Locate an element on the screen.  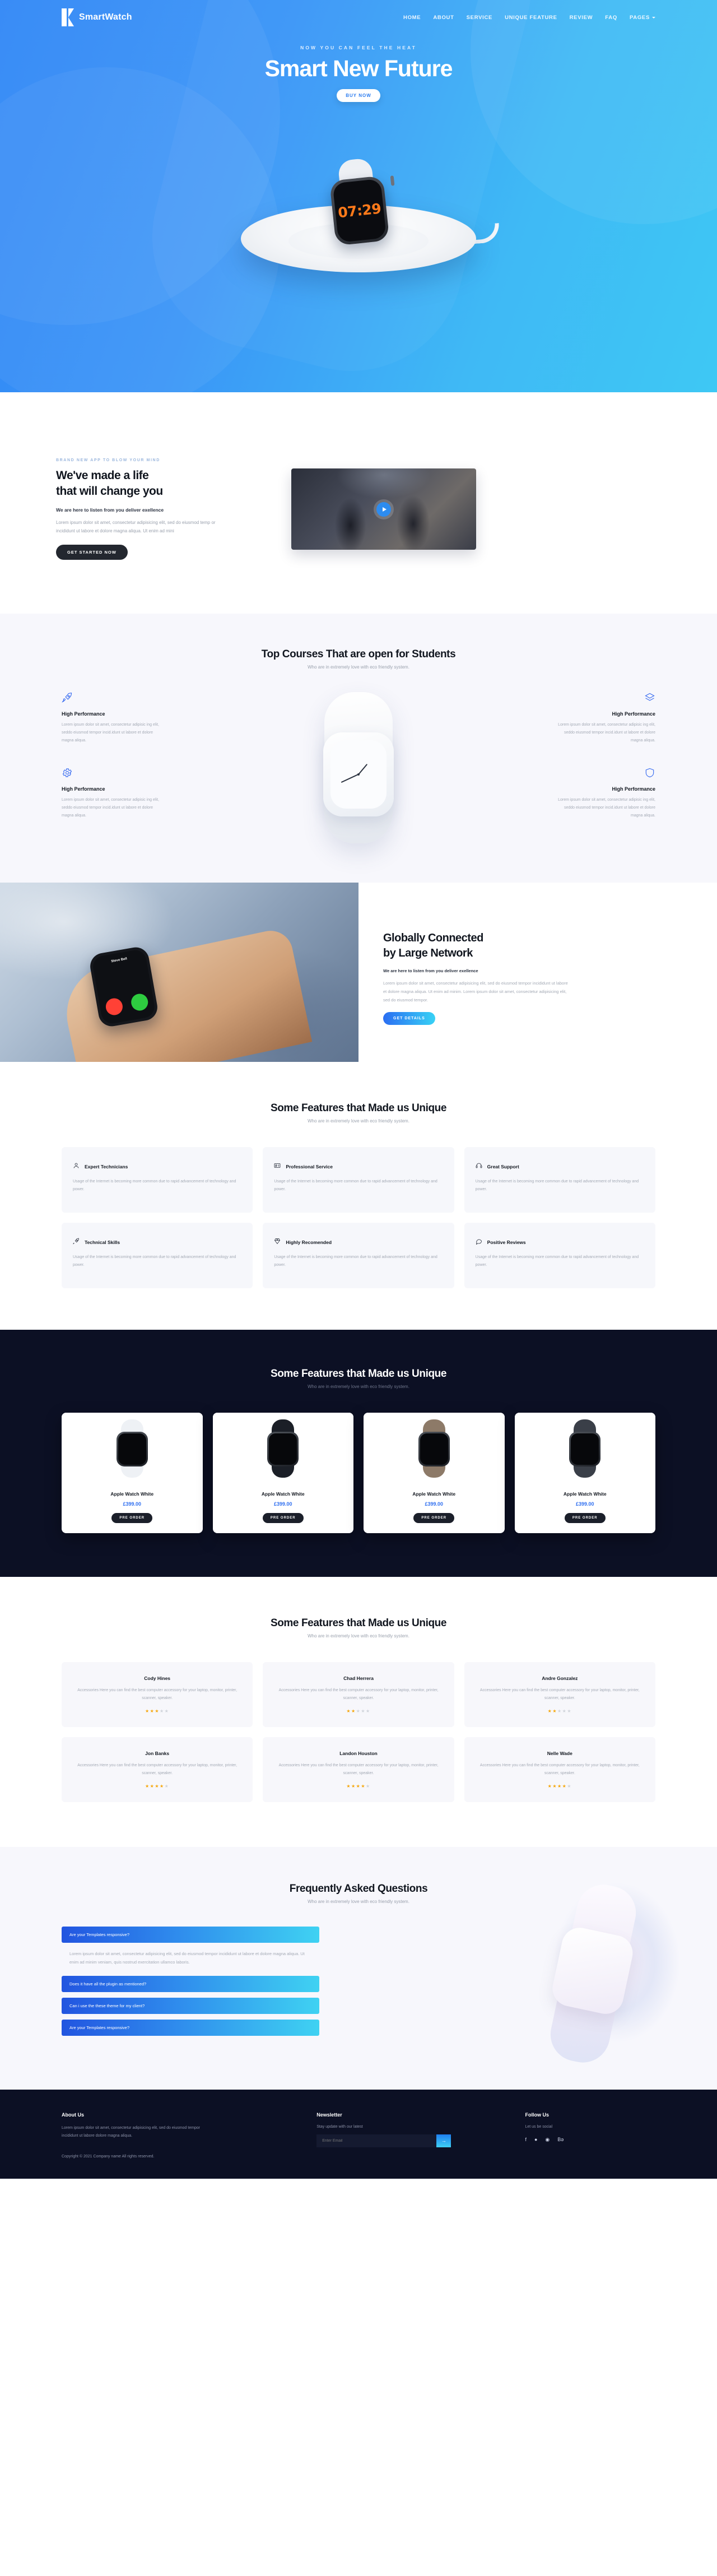
course-title: High Performance is located at coordinates (634, 789).